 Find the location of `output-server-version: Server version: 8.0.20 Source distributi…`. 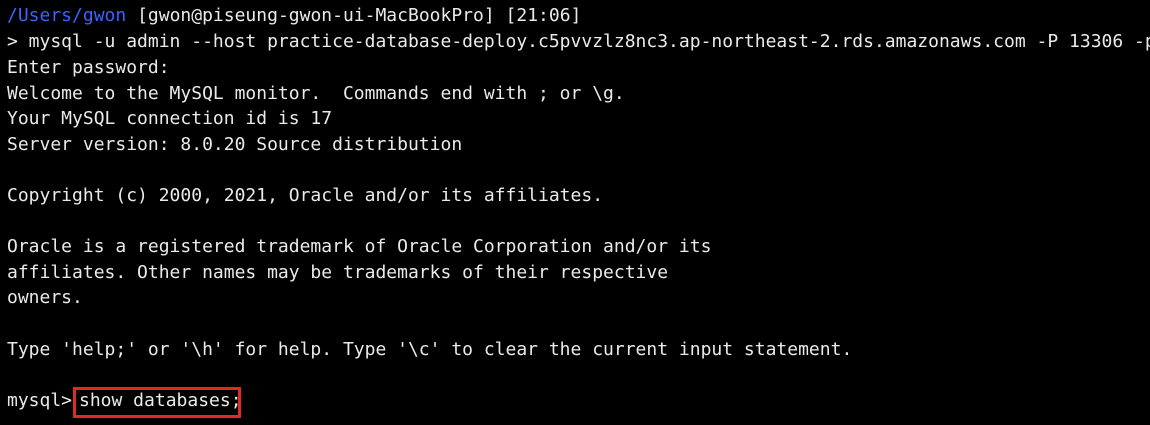

output-server-version: Server version: 8.0.20 Source distributi… is located at coordinates (235, 144).